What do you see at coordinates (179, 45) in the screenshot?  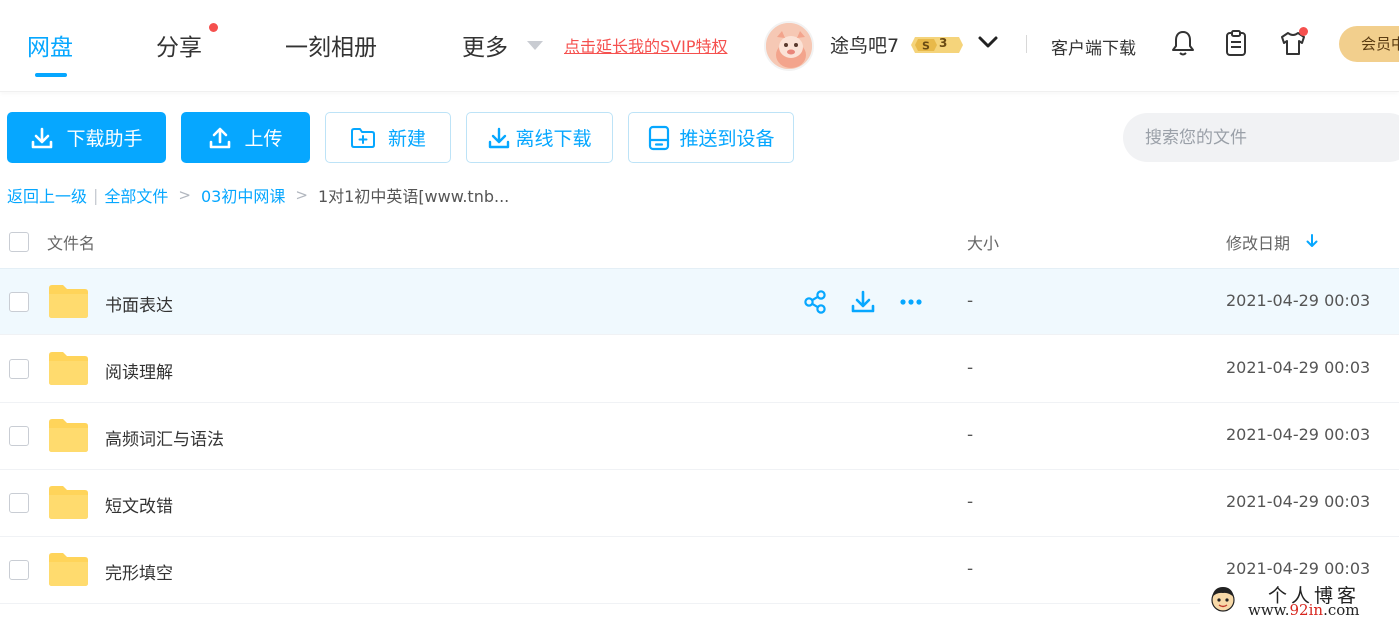 I see `tab-share: 分享` at bounding box center [179, 45].